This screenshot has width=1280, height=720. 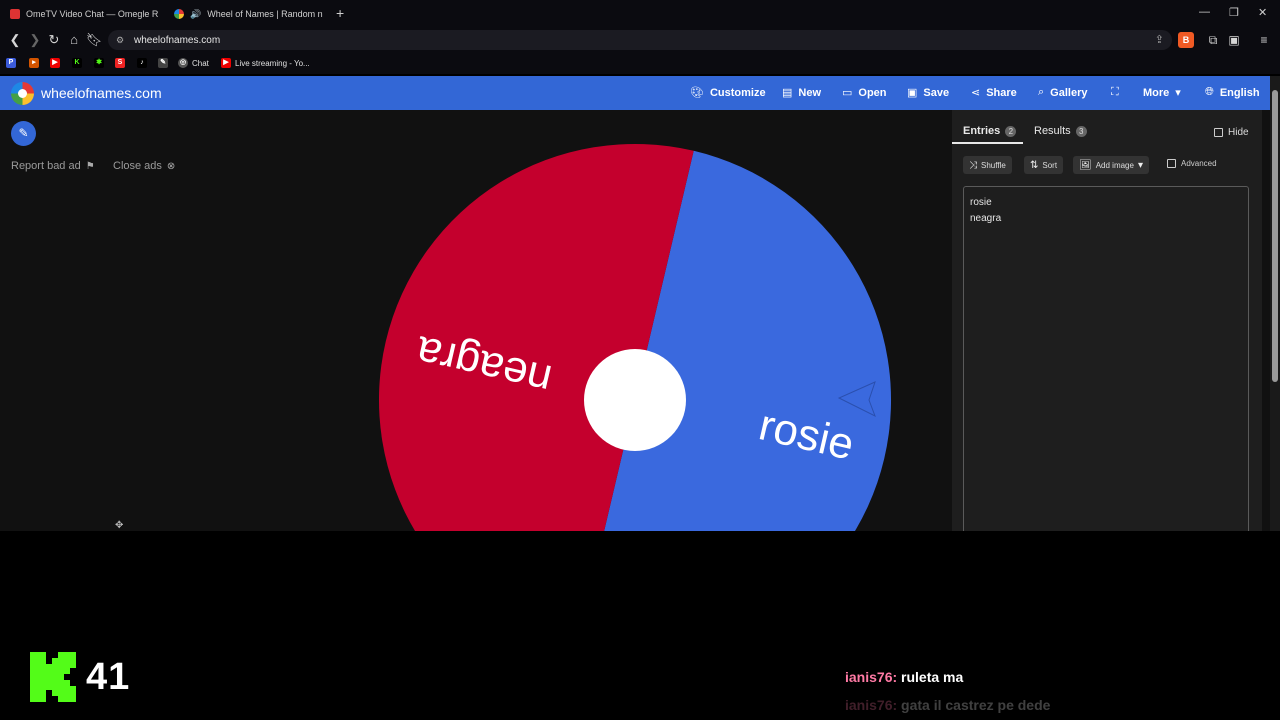 What do you see at coordinates (85, 14) in the screenshot?
I see `tab-ometv: OmeTV Video Chat — Omegle R` at bounding box center [85, 14].